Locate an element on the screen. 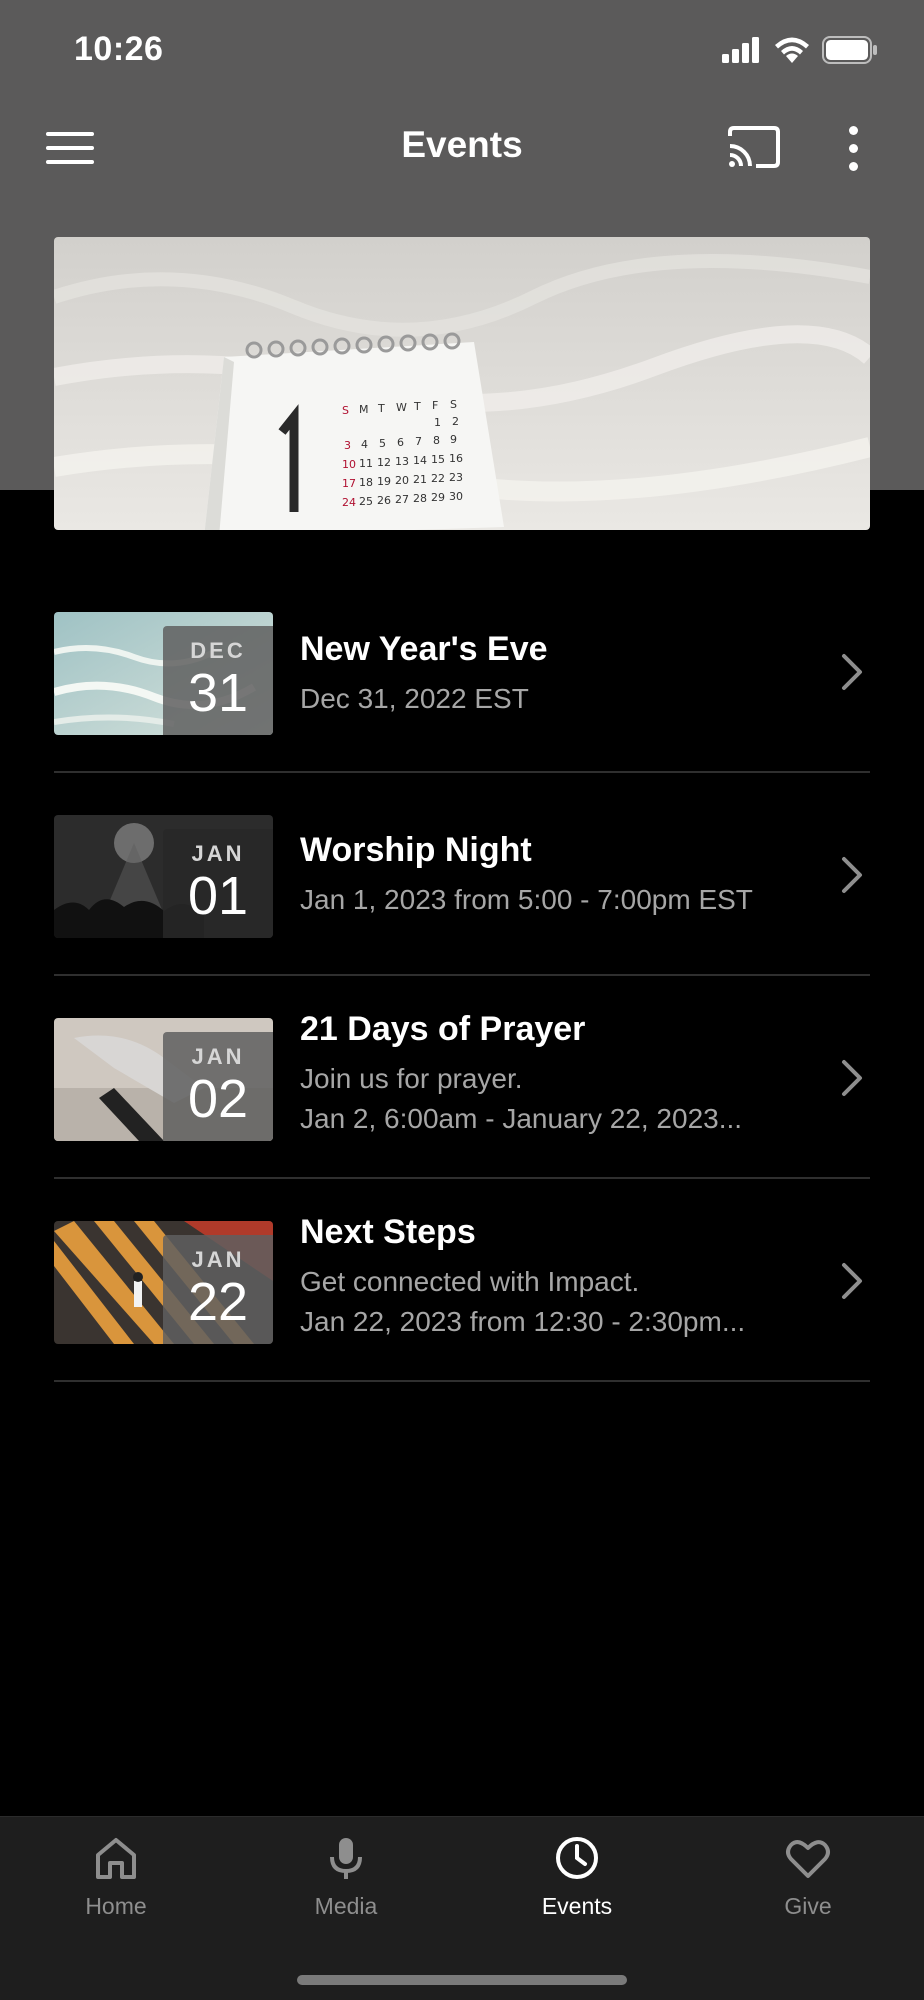  svg-text: 10 is located at coordinates (349, 464).